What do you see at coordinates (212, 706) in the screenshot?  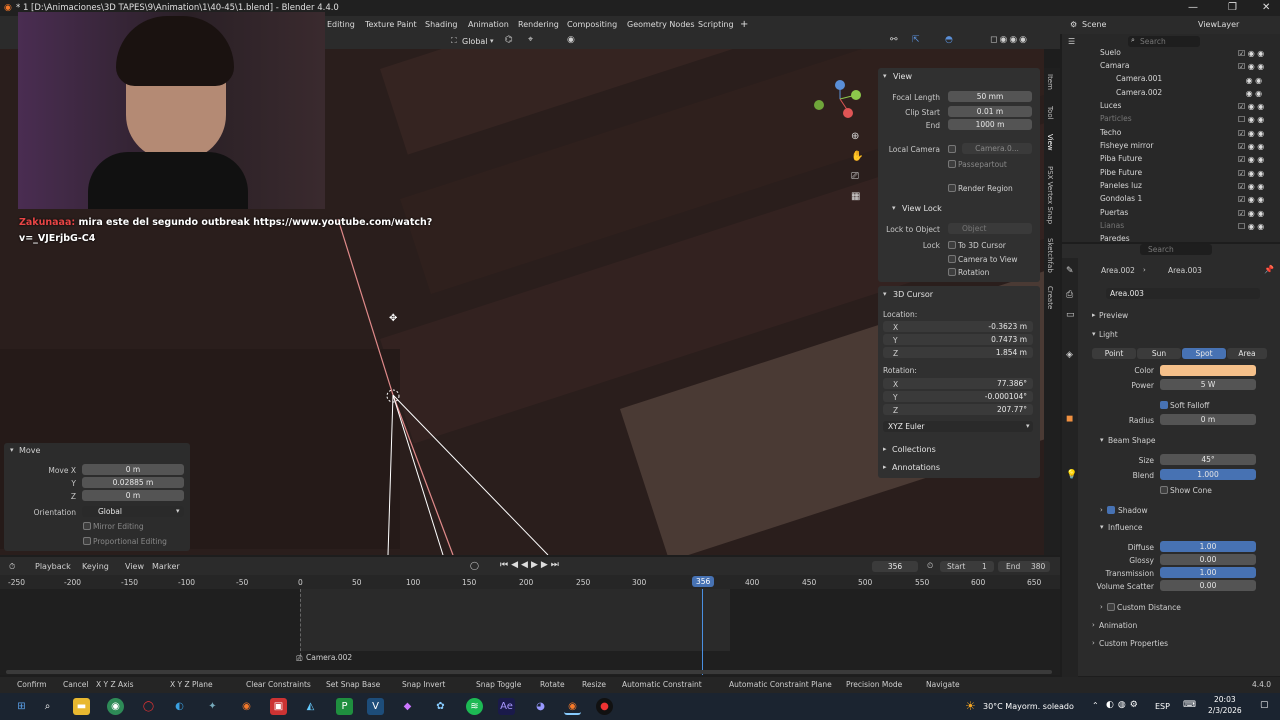 I see `app-icon: ✦` at bounding box center [212, 706].